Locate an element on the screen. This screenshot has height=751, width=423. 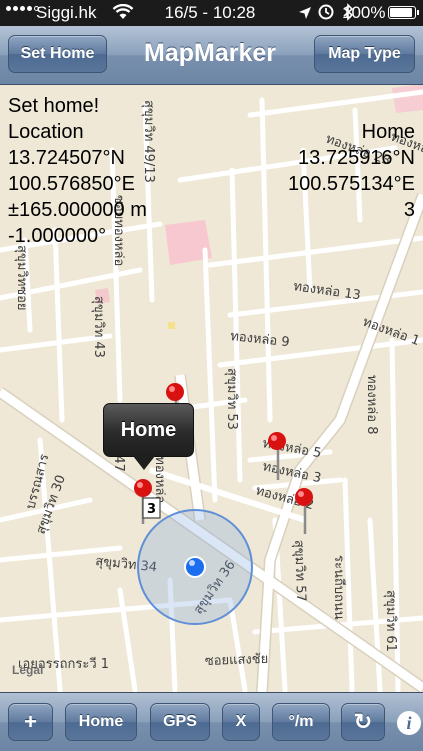
navigation-bar: Set Home MapMarker Map Type is located at coordinates (211, 55).